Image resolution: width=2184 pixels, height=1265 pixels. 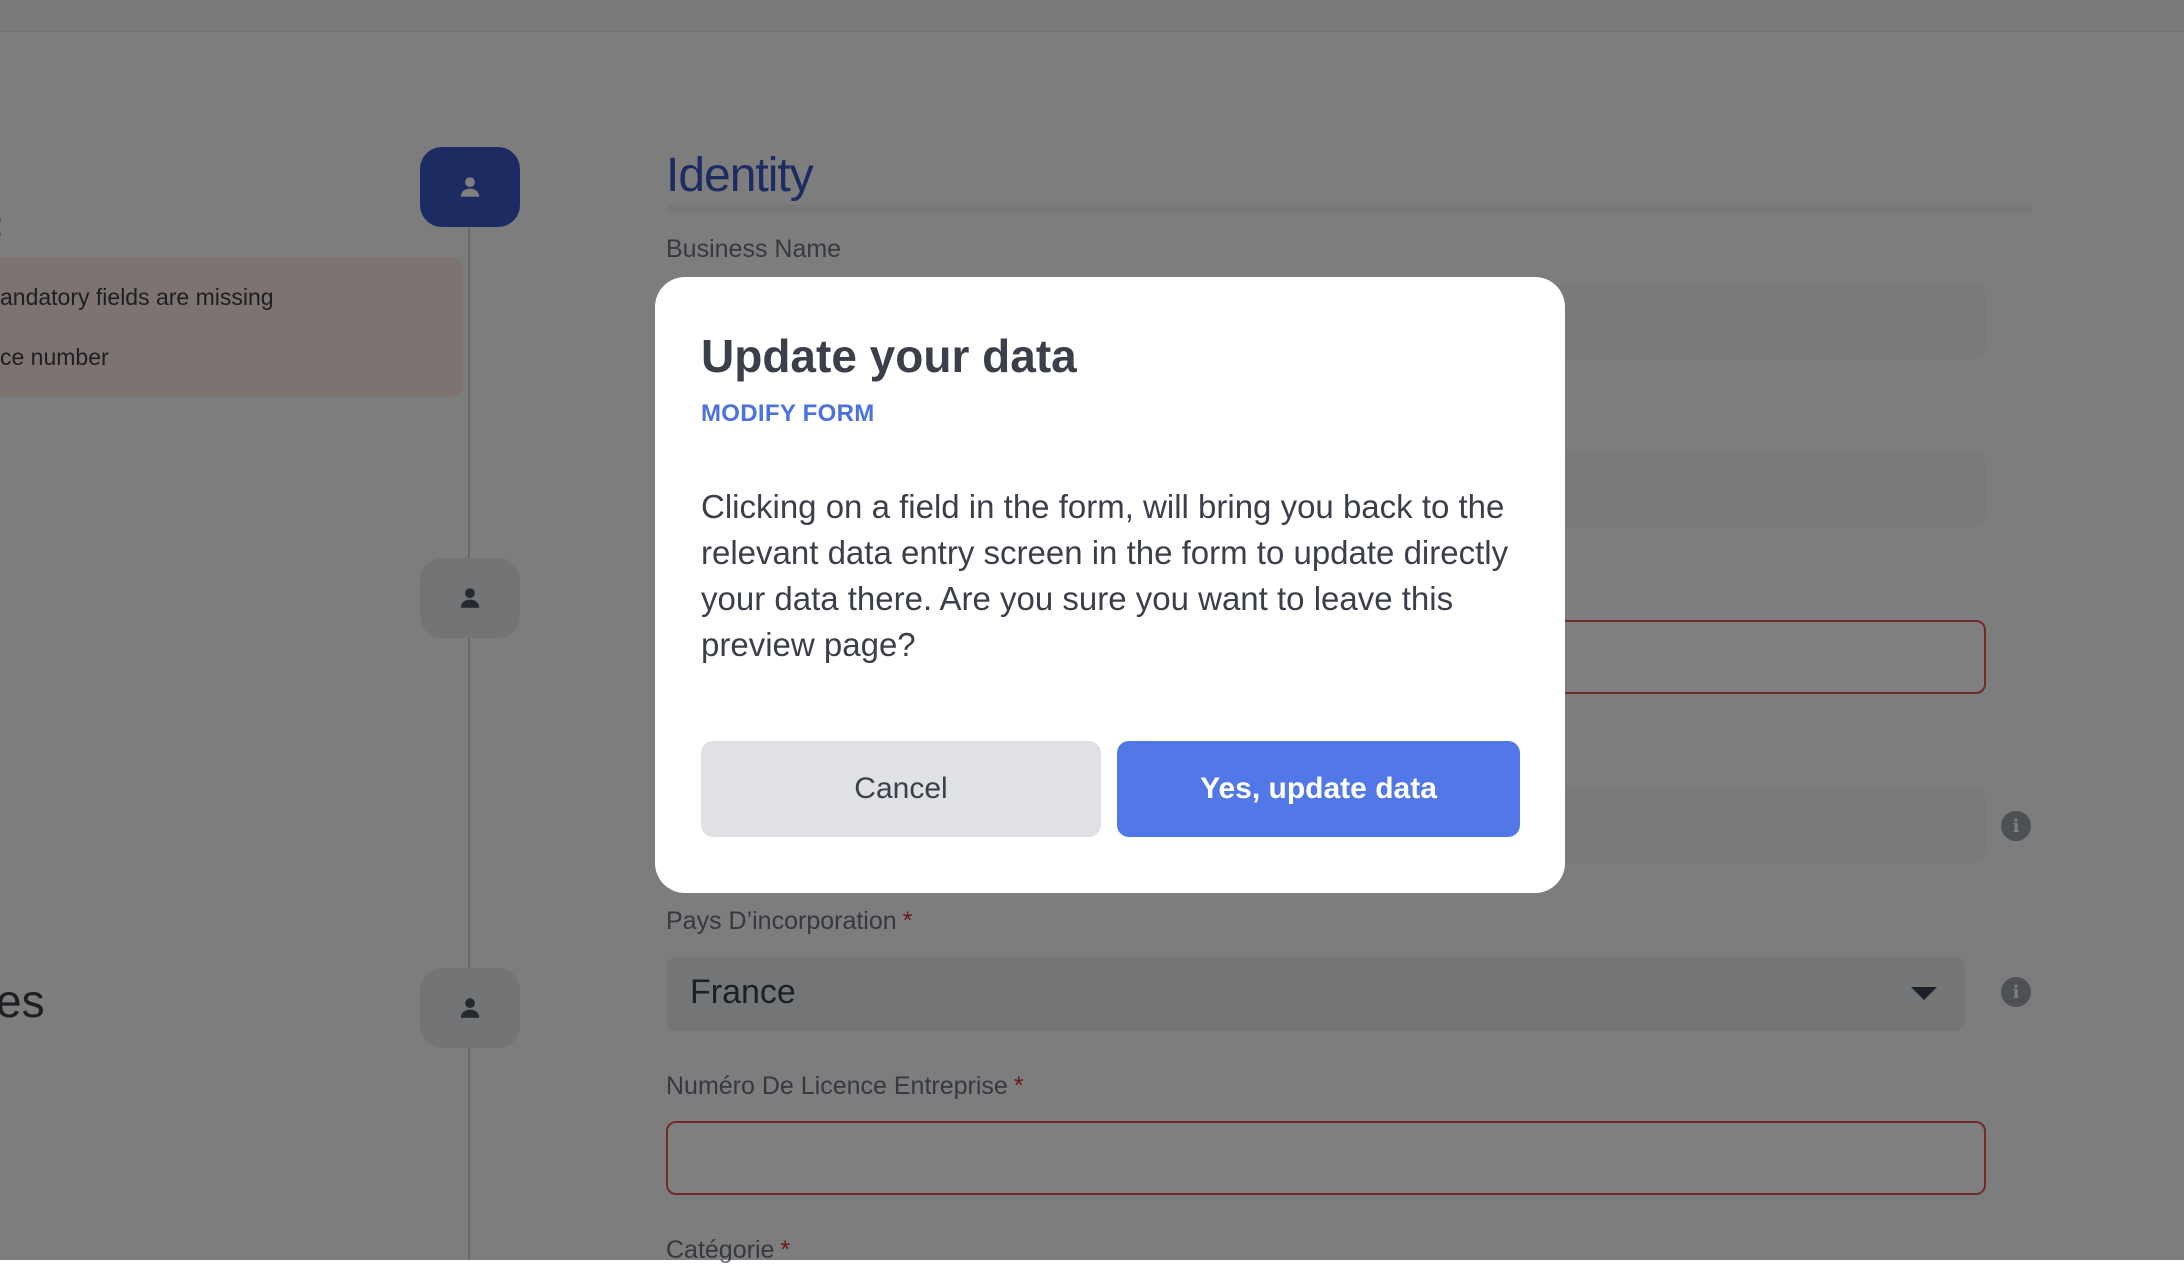 I want to click on cancel-button: Cancel, so click(x=901, y=789).